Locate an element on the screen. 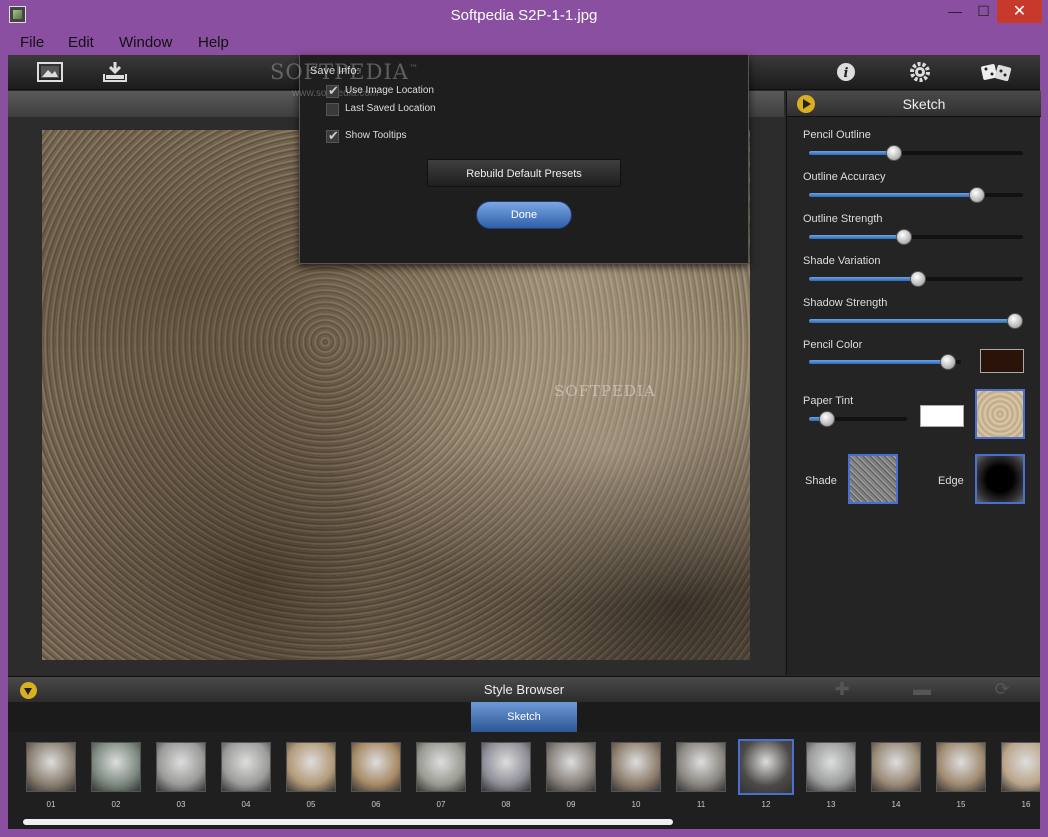  style-thumbnail-number: 01 is located at coordinates (51, 804).